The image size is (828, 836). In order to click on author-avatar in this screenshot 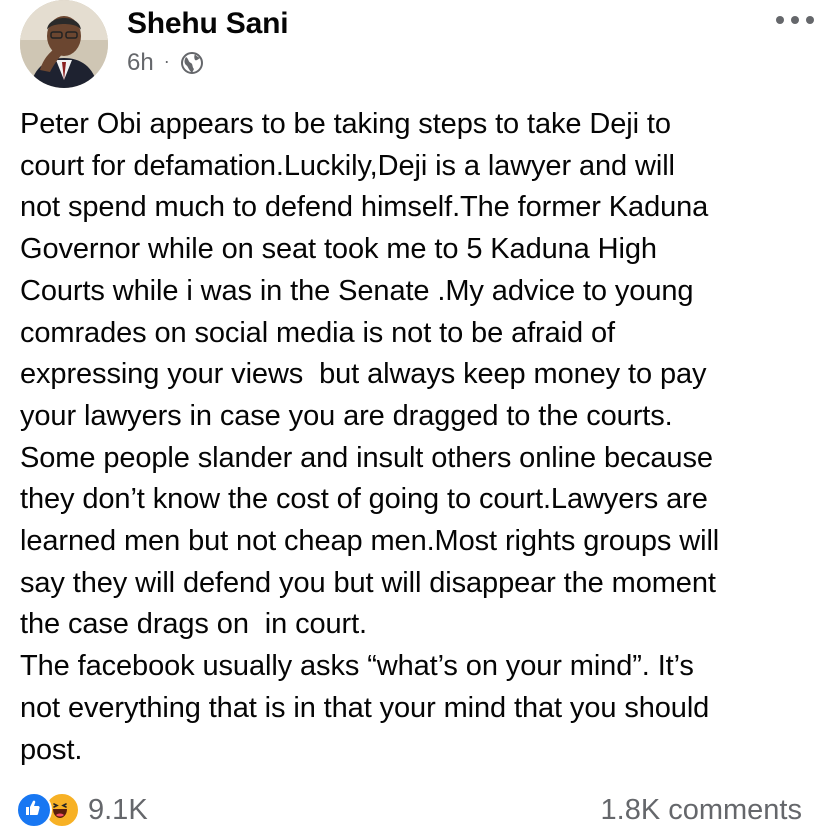, I will do `click(64, 44)`.